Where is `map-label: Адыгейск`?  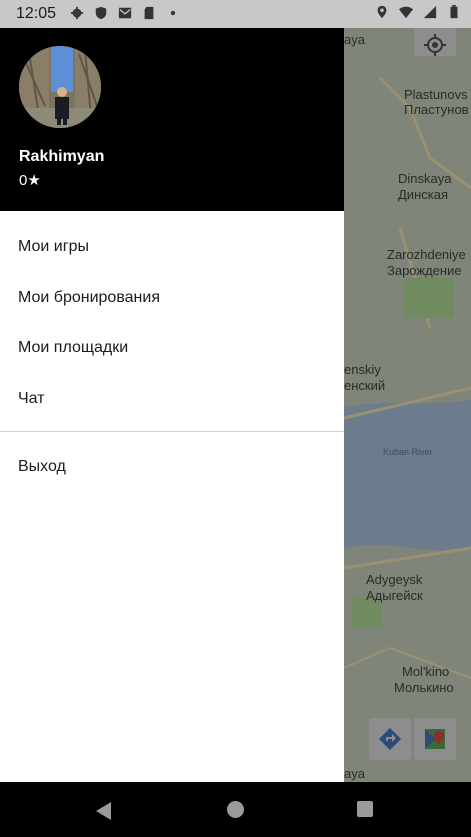 map-label: Адыгейск is located at coordinates (394, 595).